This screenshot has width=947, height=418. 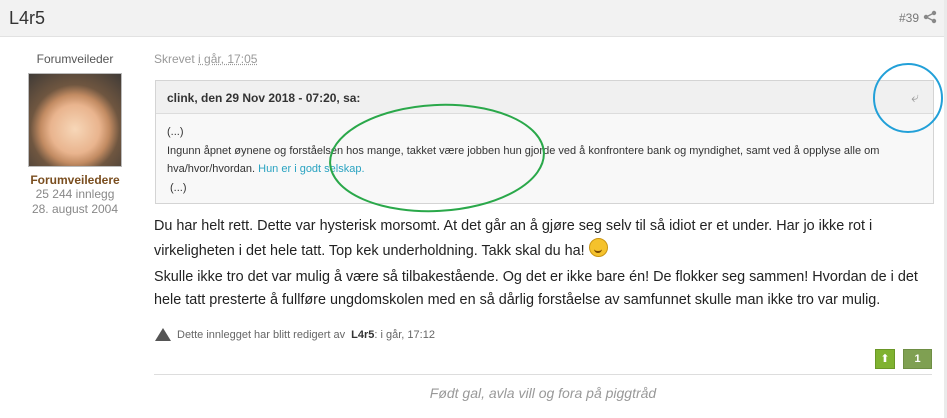 What do you see at coordinates (75, 180) in the screenshot?
I see `user-rank: Forumveiledere` at bounding box center [75, 180].